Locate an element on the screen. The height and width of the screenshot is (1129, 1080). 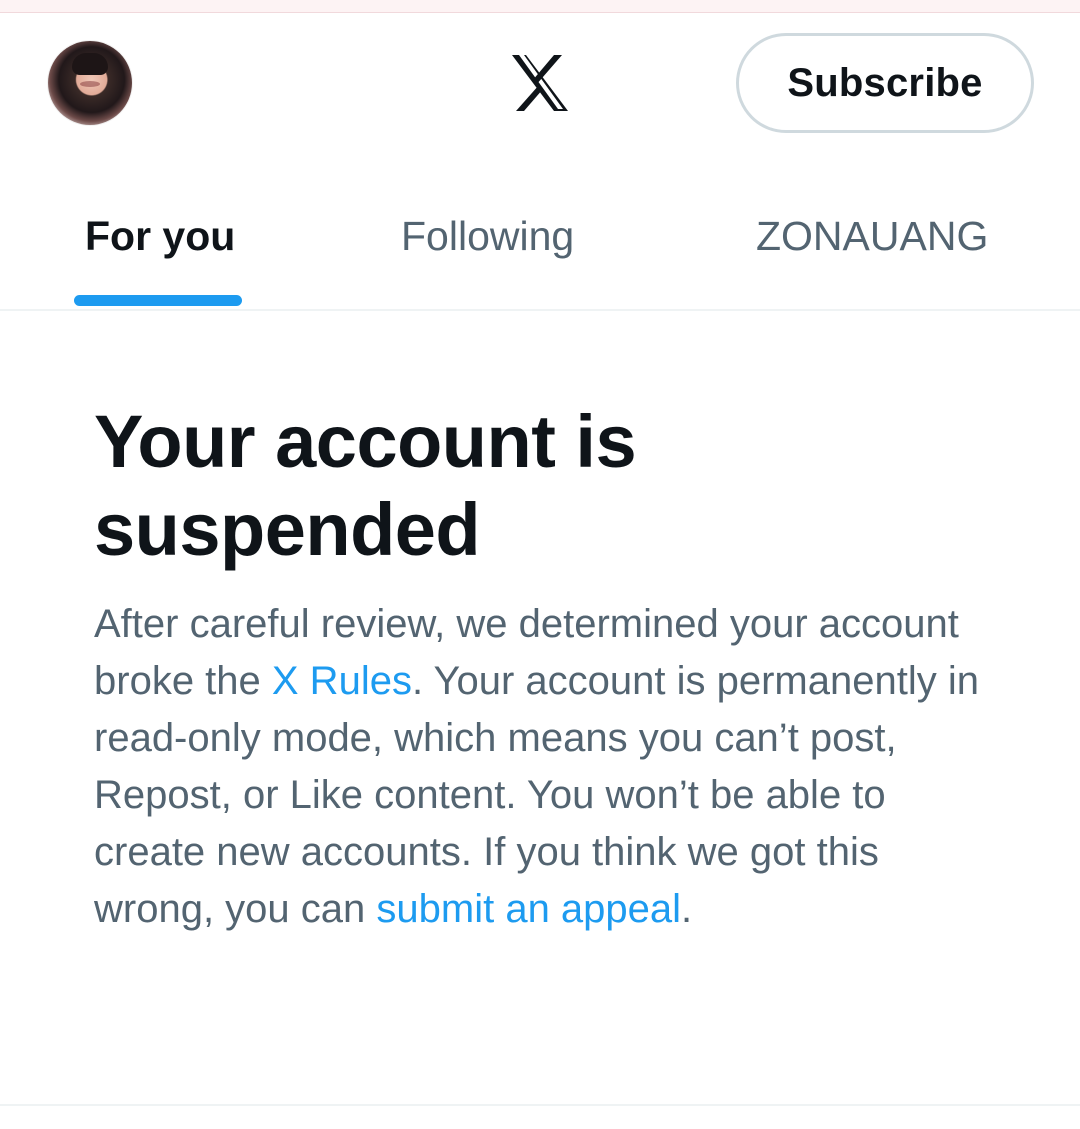
tab-following: Following is located at coordinates (487, 236).